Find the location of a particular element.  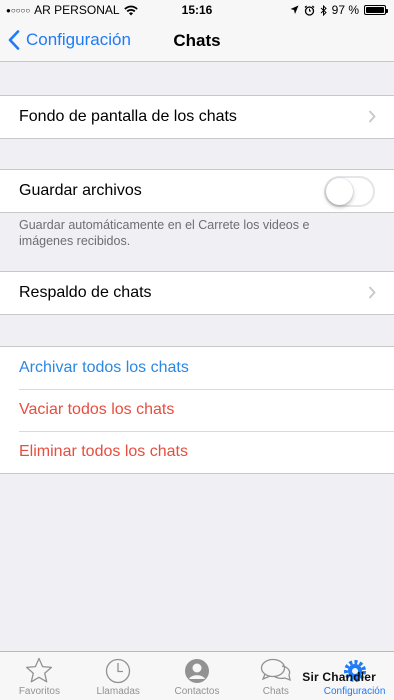

backup-row: Respaldo de chats is located at coordinates (197, 293).